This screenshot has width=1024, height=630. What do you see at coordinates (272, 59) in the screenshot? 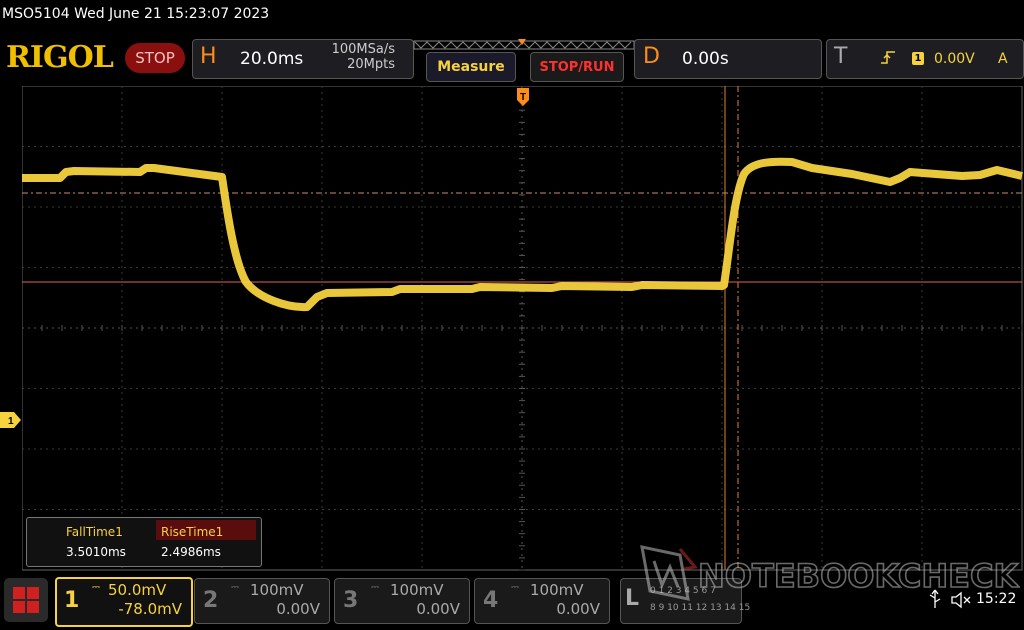
I see `timebase-value: 20.0ms` at bounding box center [272, 59].